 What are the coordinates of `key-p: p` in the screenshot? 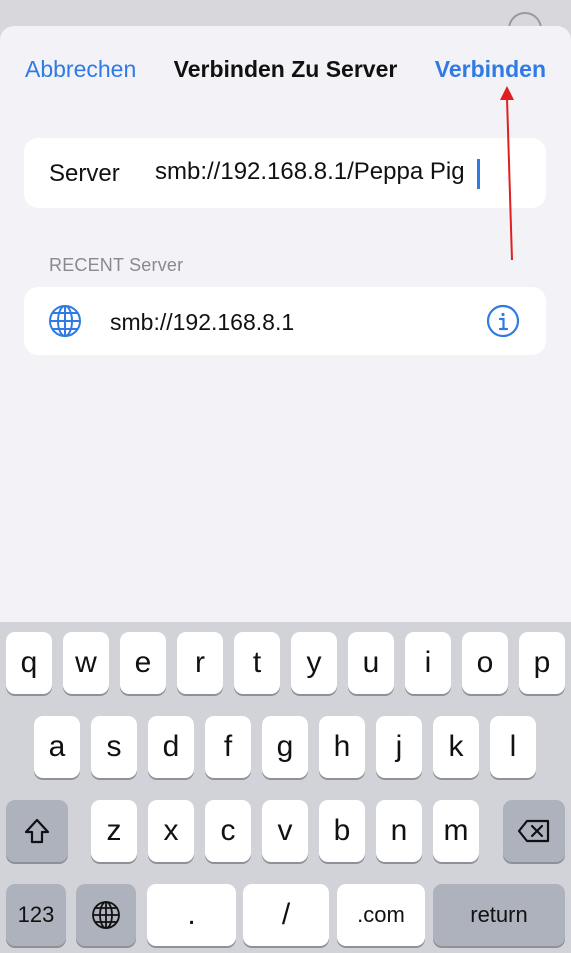 It's located at (542, 663).